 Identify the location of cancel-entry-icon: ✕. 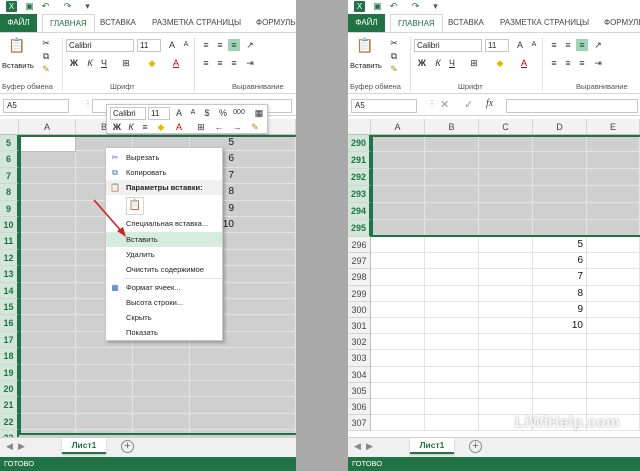
(444, 104).